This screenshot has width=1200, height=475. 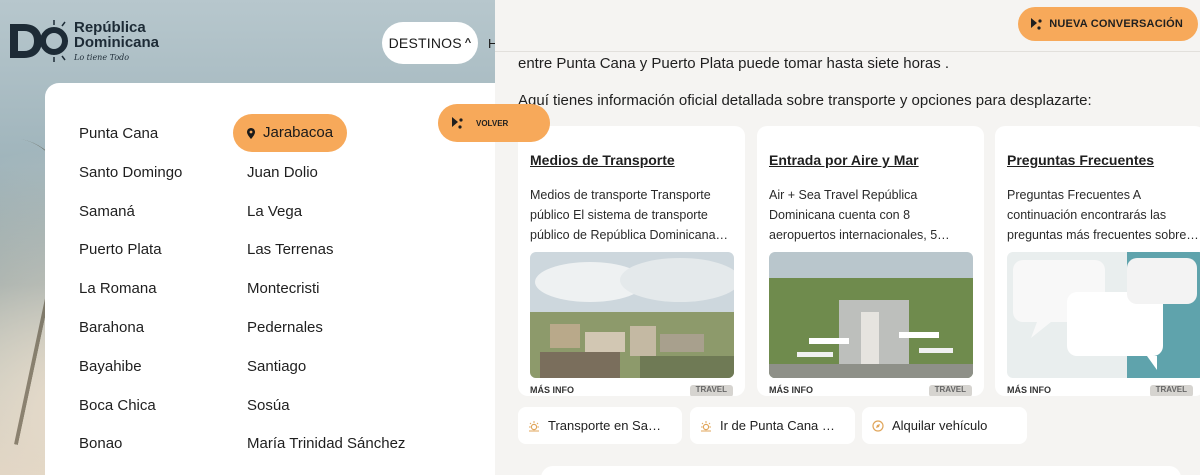 What do you see at coordinates (844, 160) in the screenshot?
I see `card-title-link: Entrada por Aire y Mar` at bounding box center [844, 160].